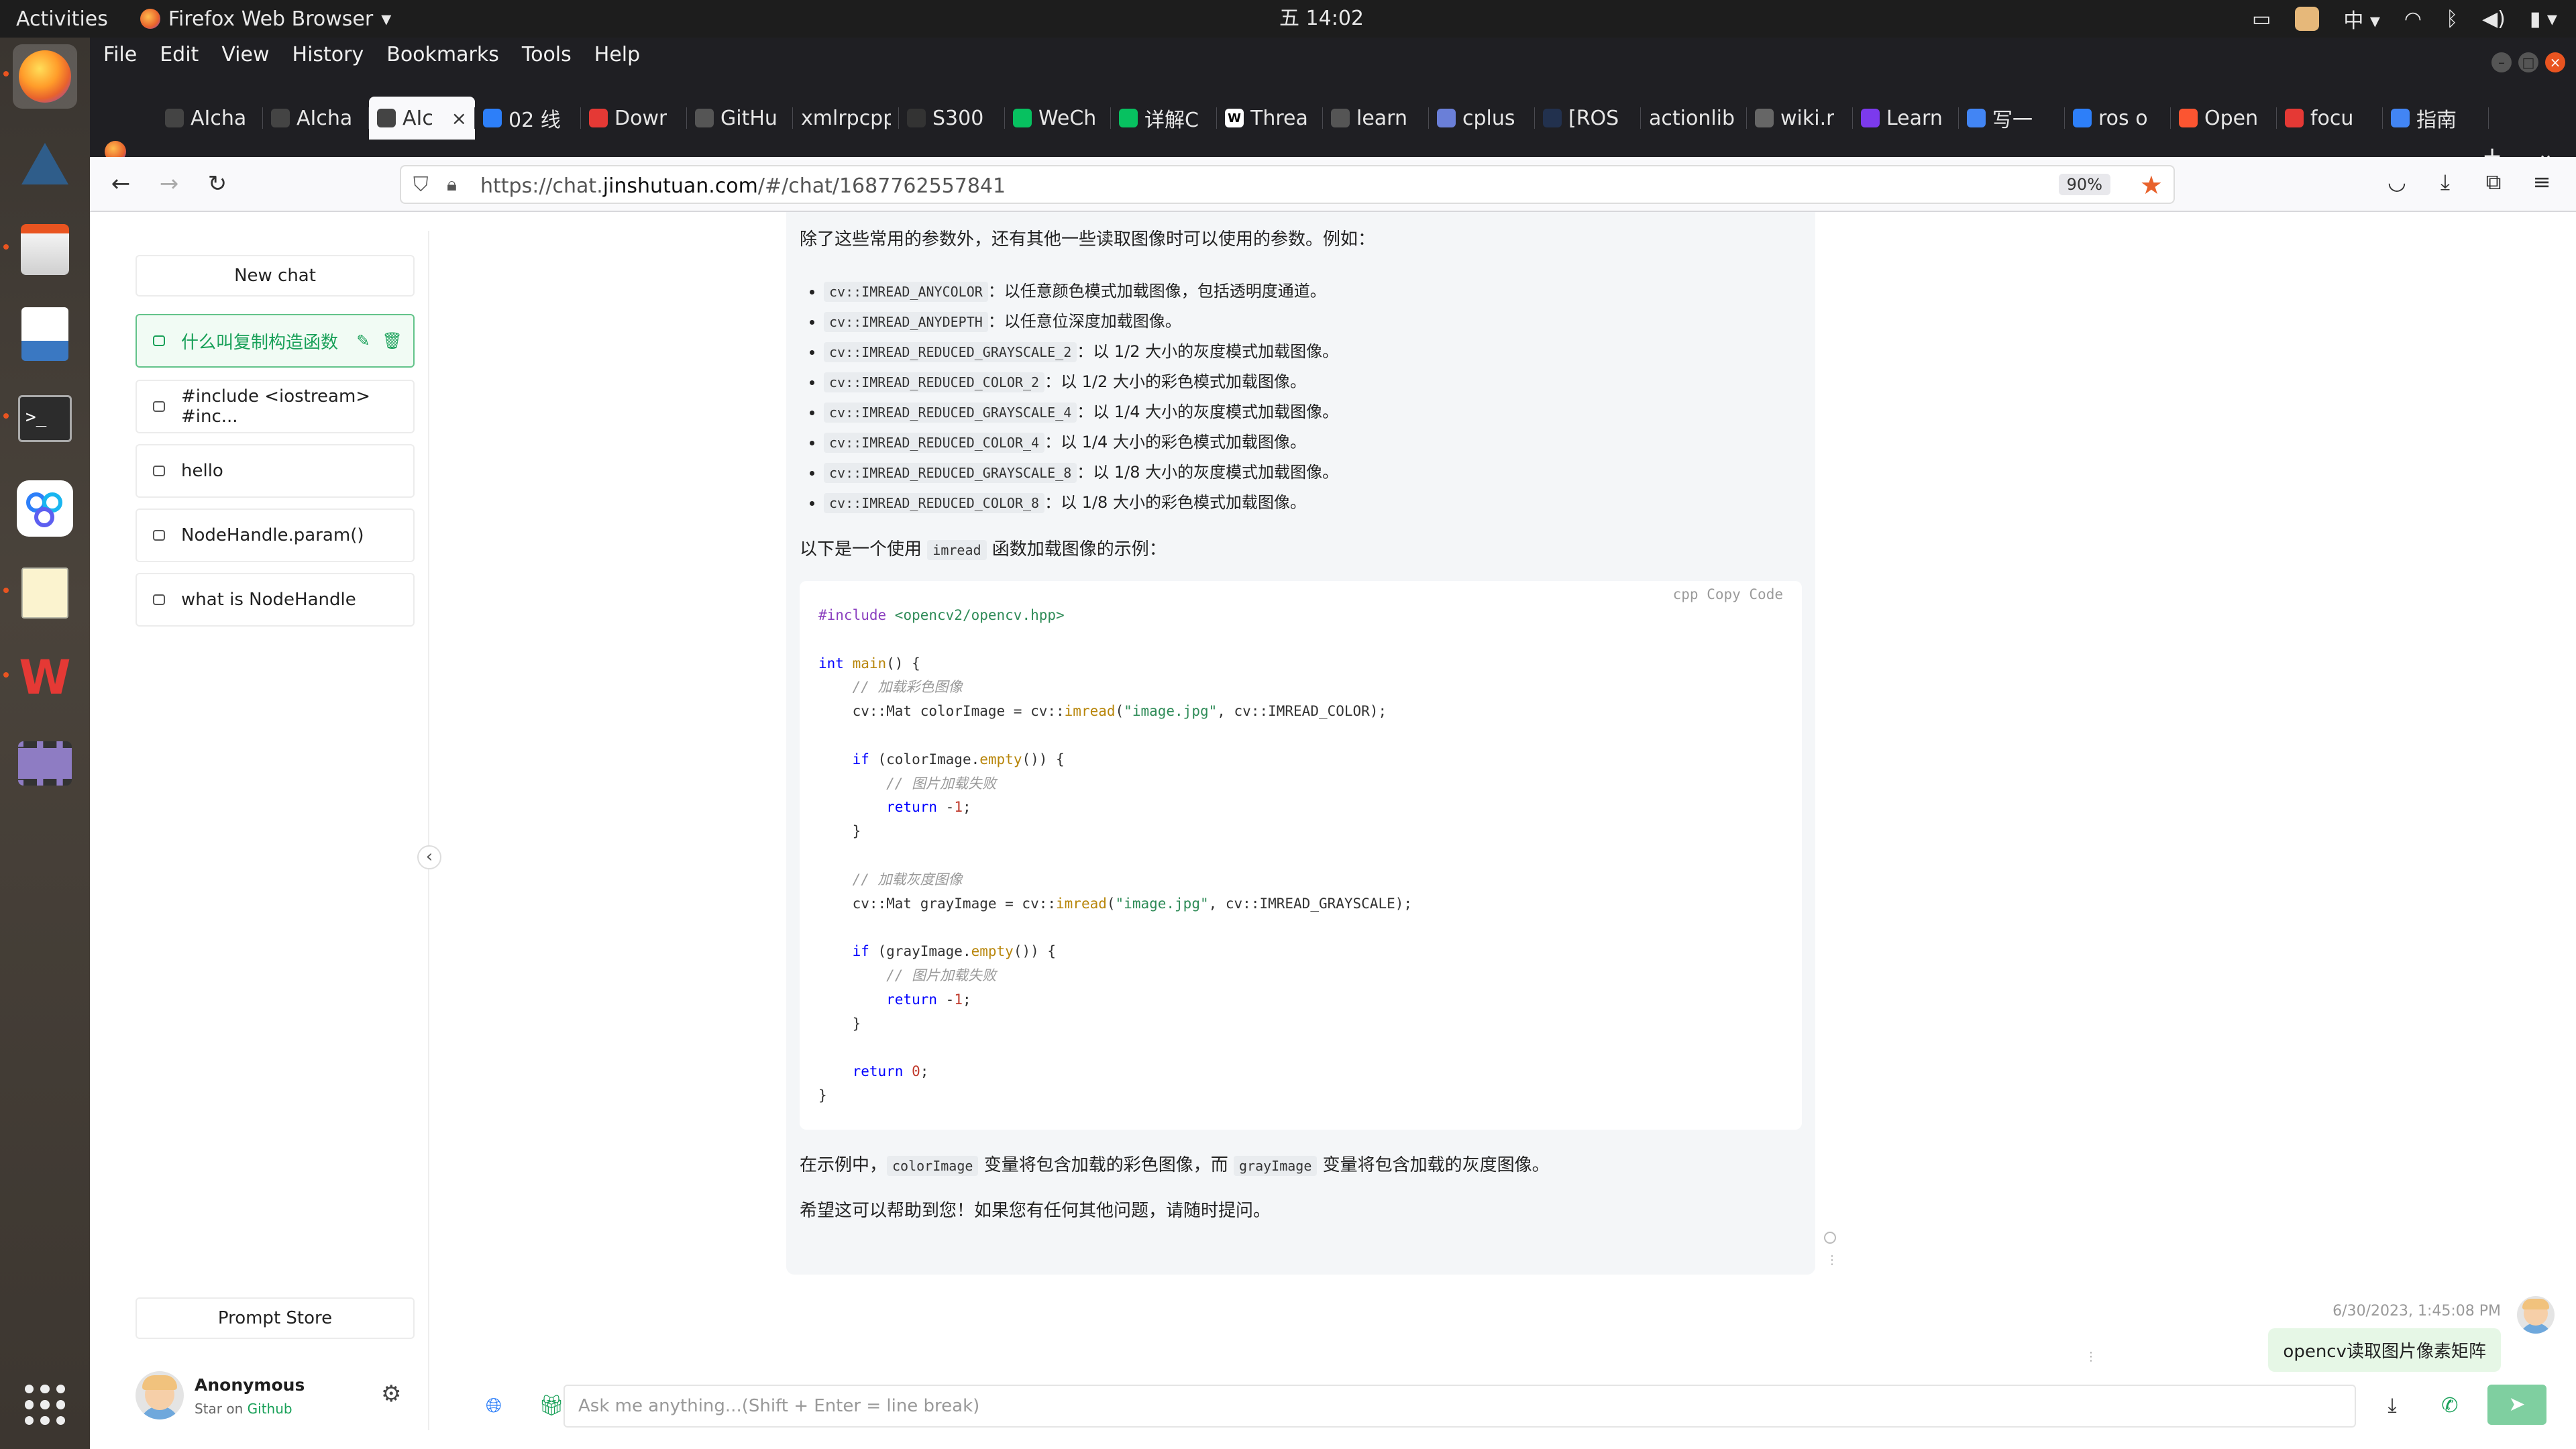 This screenshot has width=2576, height=1449. What do you see at coordinates (1081, 322) in the screenshot?
I see `list-item: cv::IMREAD_ANYDEPTH：以任意位深度加载图像。` at bounding box center [1081, 322].